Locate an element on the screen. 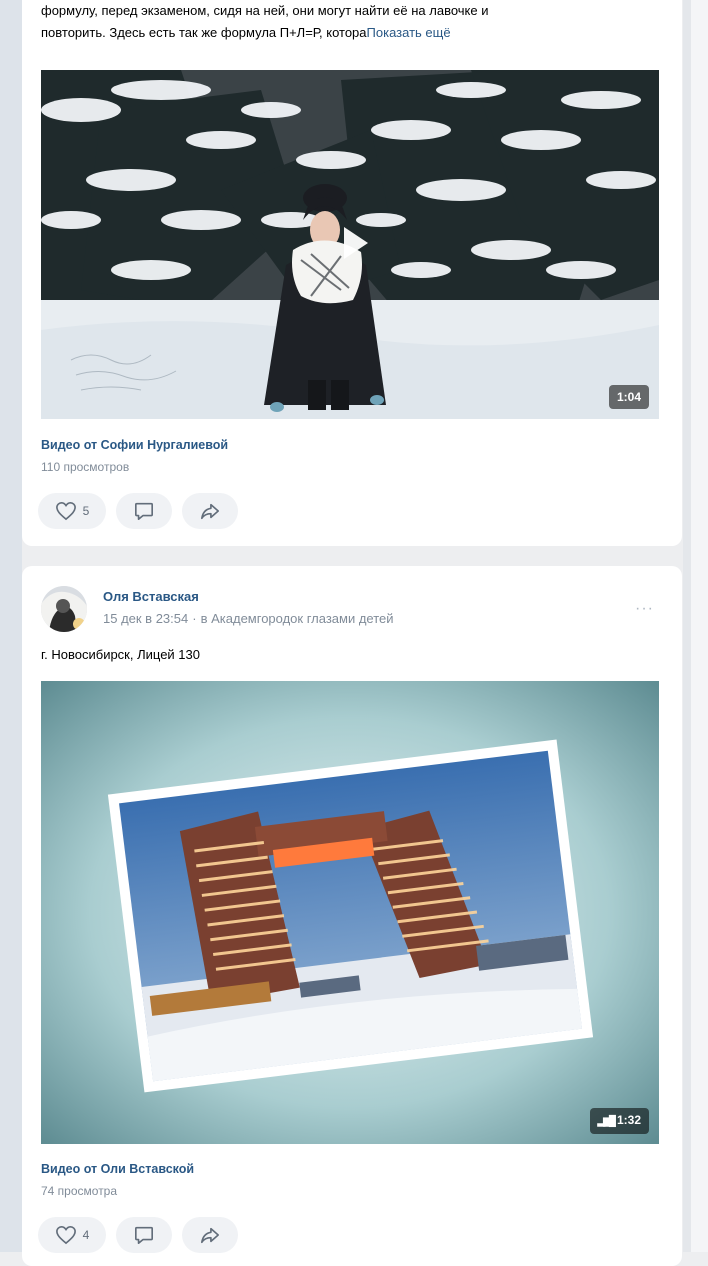  like-count: 5 is located at coordinates (86, 511).